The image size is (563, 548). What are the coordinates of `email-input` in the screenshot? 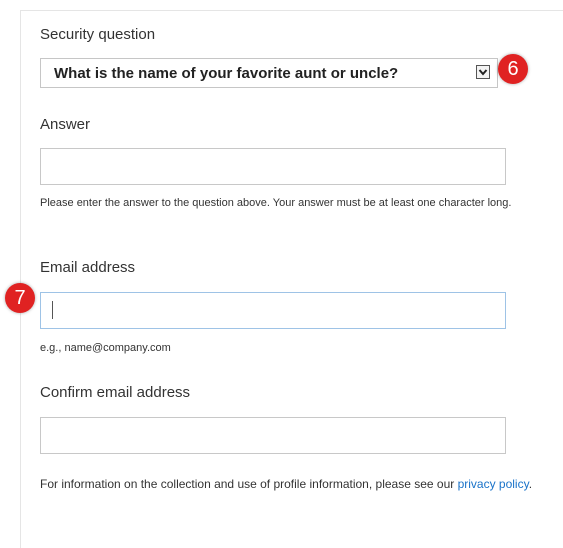 It's located at (273, 310).